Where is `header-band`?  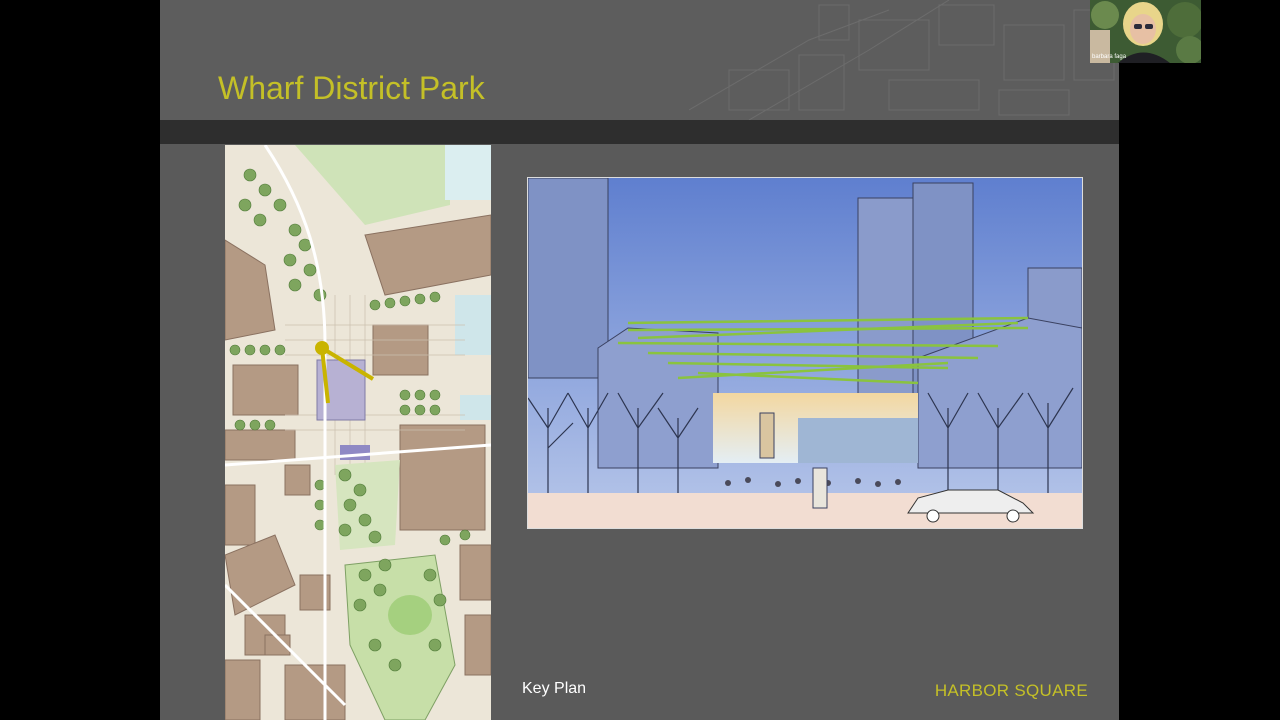 header-band is located at coordinates (639, 132).